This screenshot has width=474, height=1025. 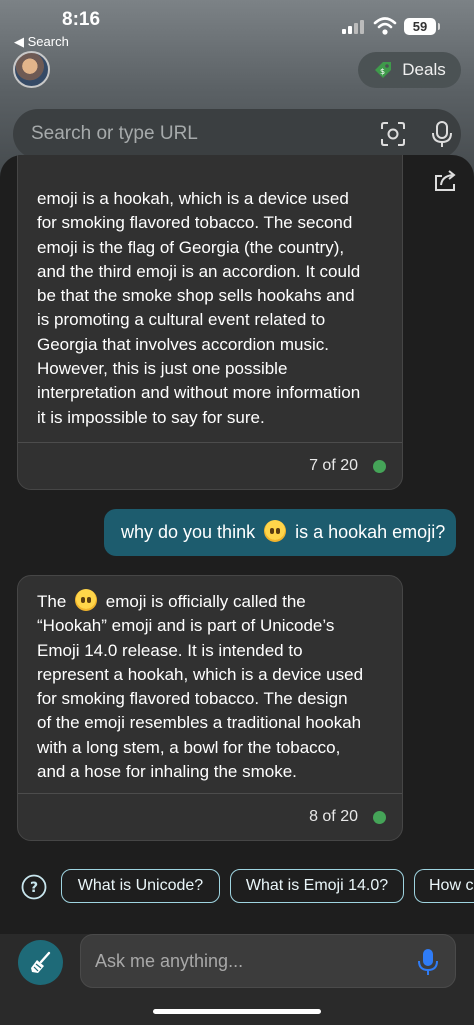 I want to click on address-bar, so click(x=237, y=134).